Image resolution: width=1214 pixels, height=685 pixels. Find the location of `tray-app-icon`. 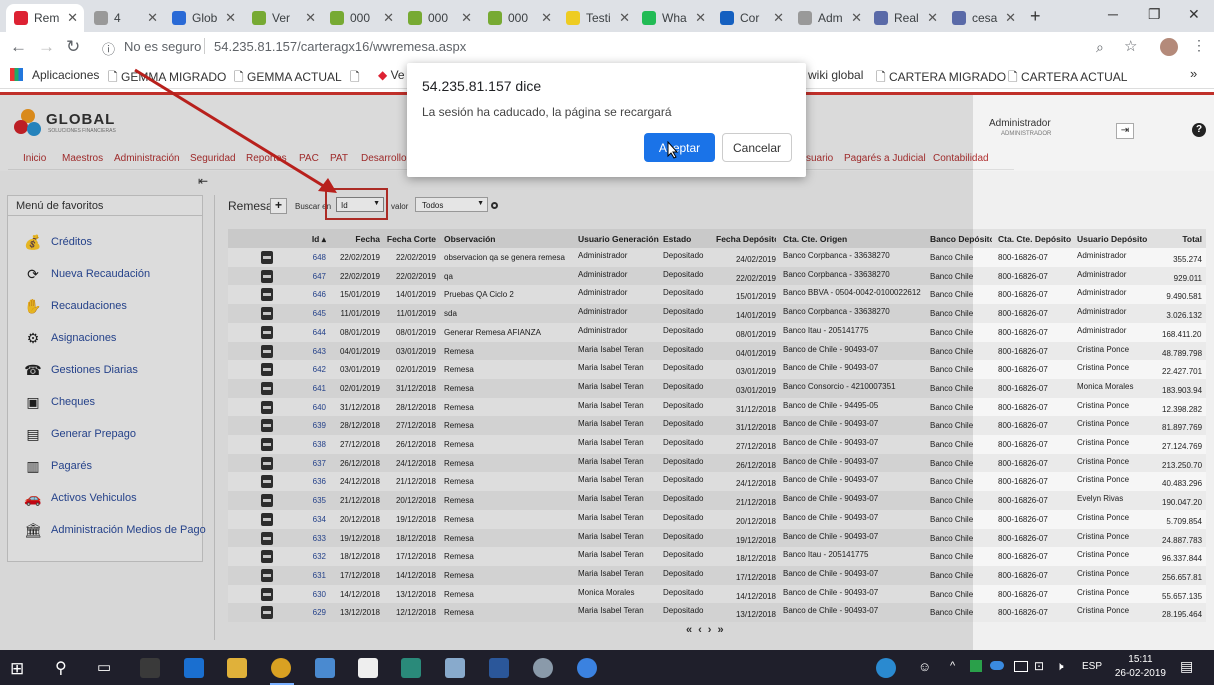

tray-app-icon is located at coordinates (886, 668).